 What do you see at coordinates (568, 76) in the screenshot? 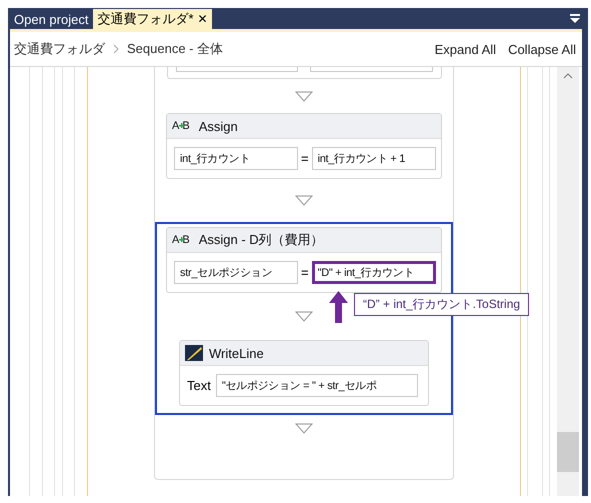
I see `scroll-up-icon` at bounding box center [568, 76].